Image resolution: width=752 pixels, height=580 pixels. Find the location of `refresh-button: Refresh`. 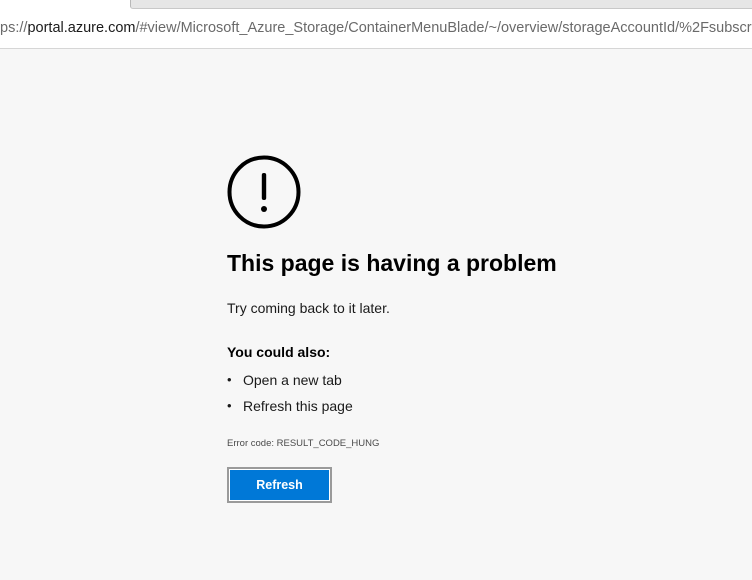

refresh-button: Refresh is located at coordinates (279, 485).